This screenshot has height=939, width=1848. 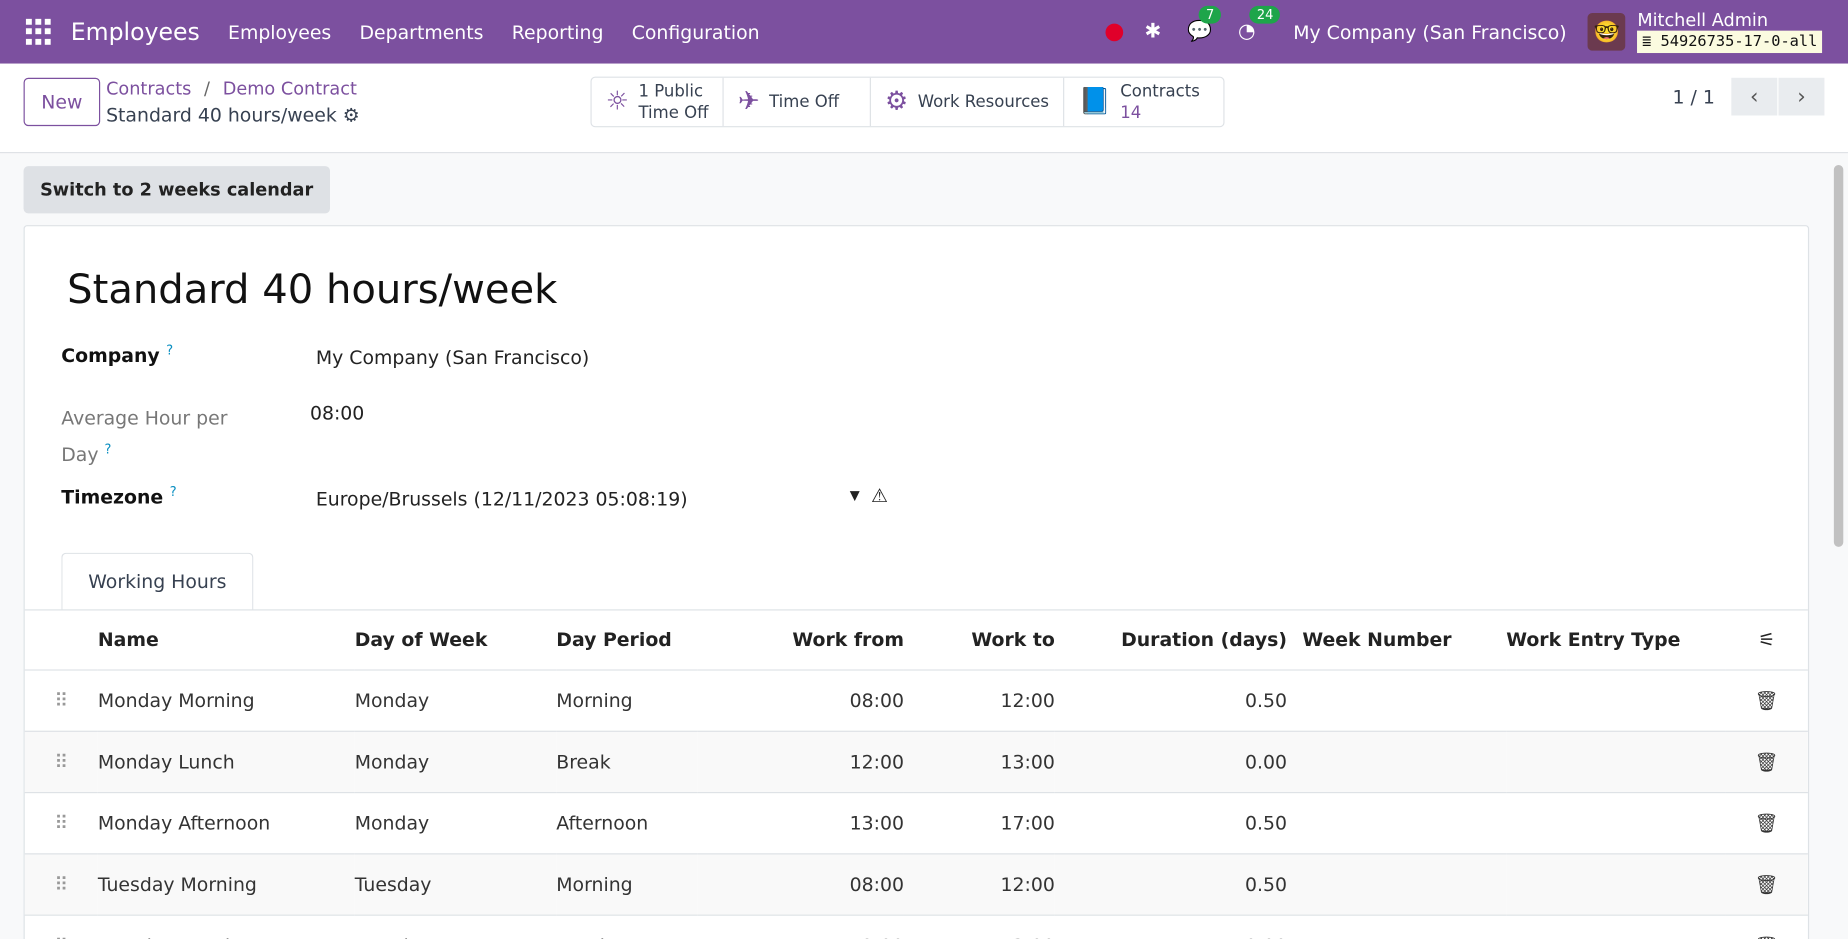 I want to click on database-name: ≣ 54926735-17-0-all, so click(x=1730, y=42).